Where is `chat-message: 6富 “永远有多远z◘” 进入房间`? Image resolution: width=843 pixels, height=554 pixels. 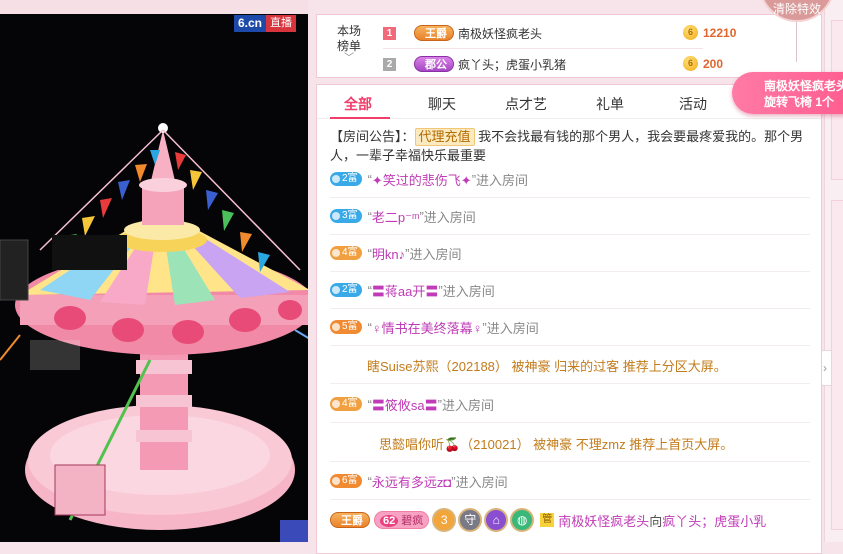 chat-message: 6富 “永远有多远z◘” 进入房间 is located at coordinates (570, 481).